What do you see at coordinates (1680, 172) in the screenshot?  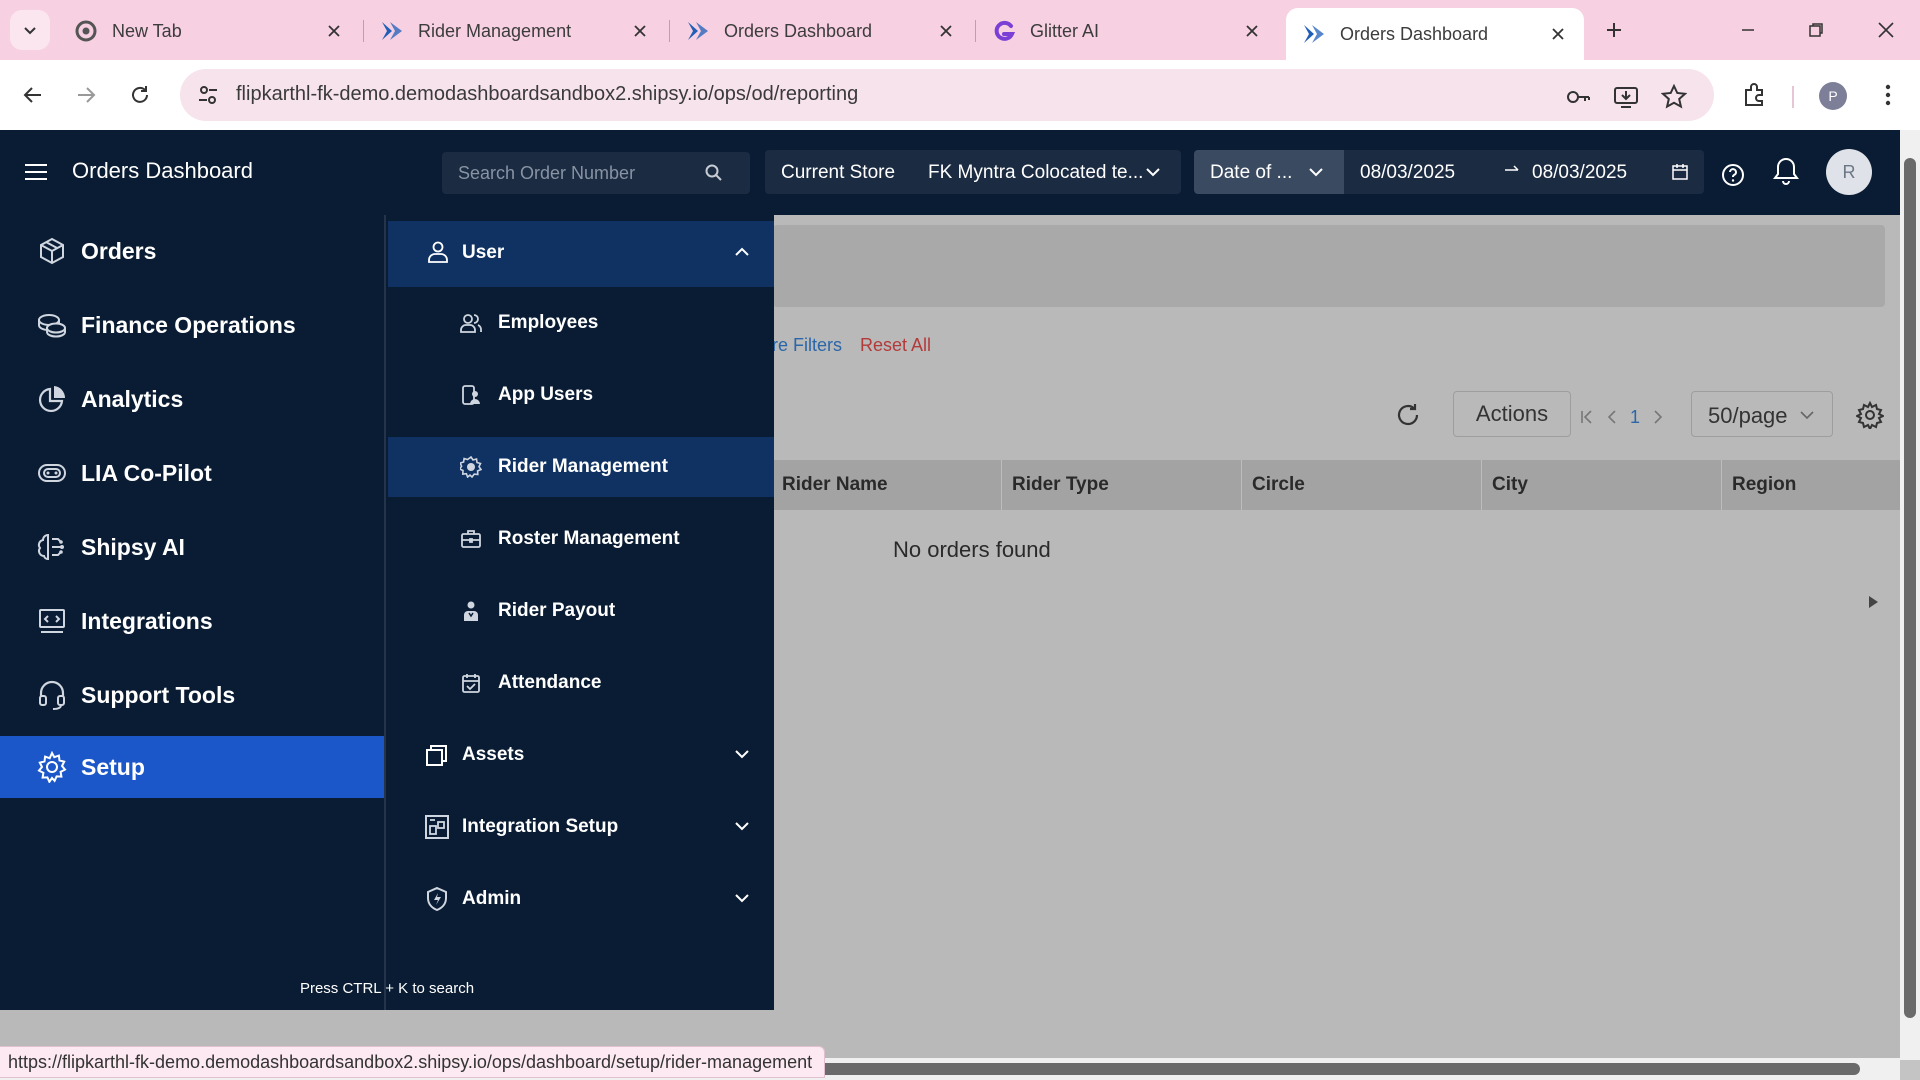 I see `calendar-icon` at bounding box center [1680, 172].